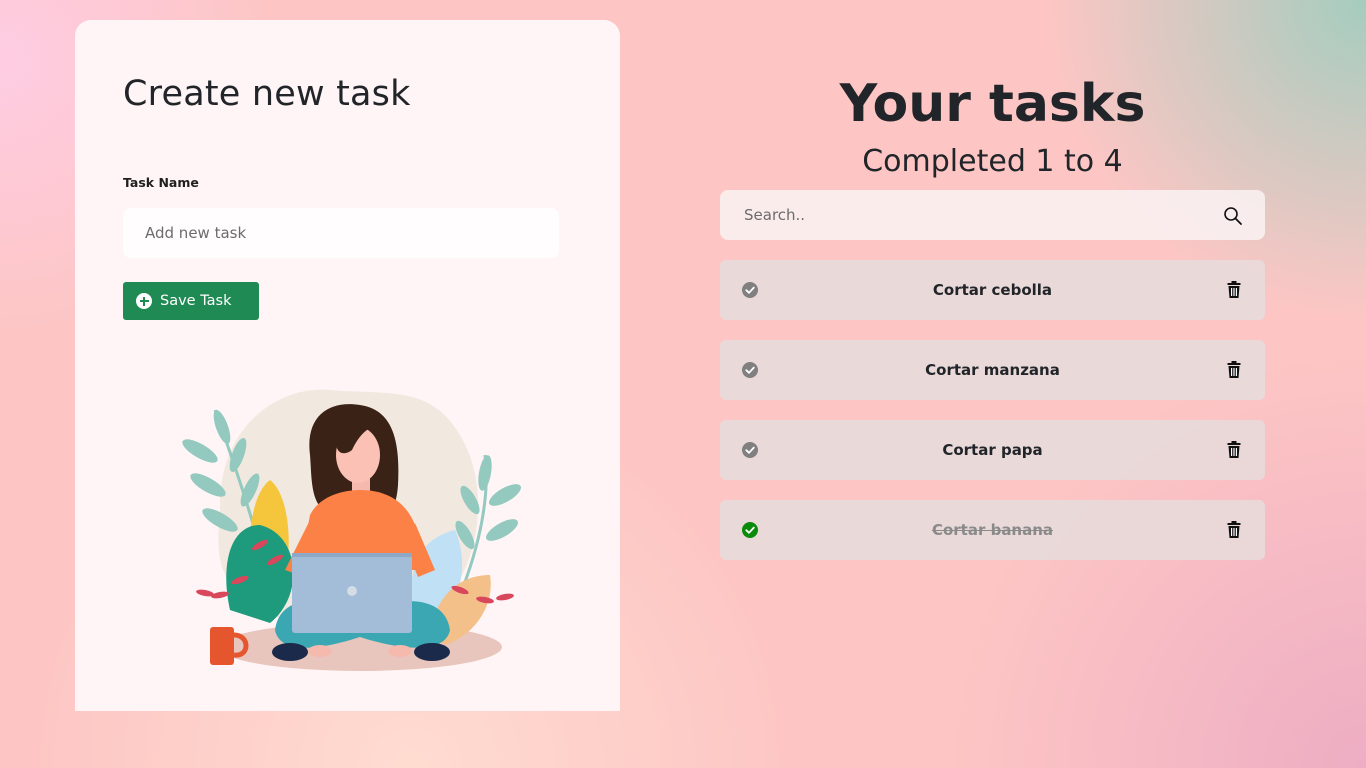 Image resolution: width=1366 pixels, height=768 pixels. Describe the element at coordinates (351, 530) in the screenshot. I see `woman-with-laptop-illustration` at that location.